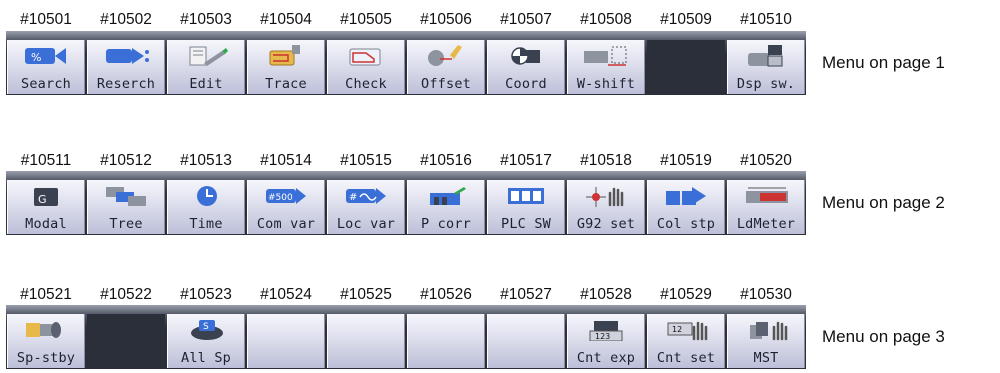 Image resolution: width=1000 pixels, height=373 pixels. Describe the element at coordinates (366, 294) in the screenshot. I see `menu-id: #10525` at that location.